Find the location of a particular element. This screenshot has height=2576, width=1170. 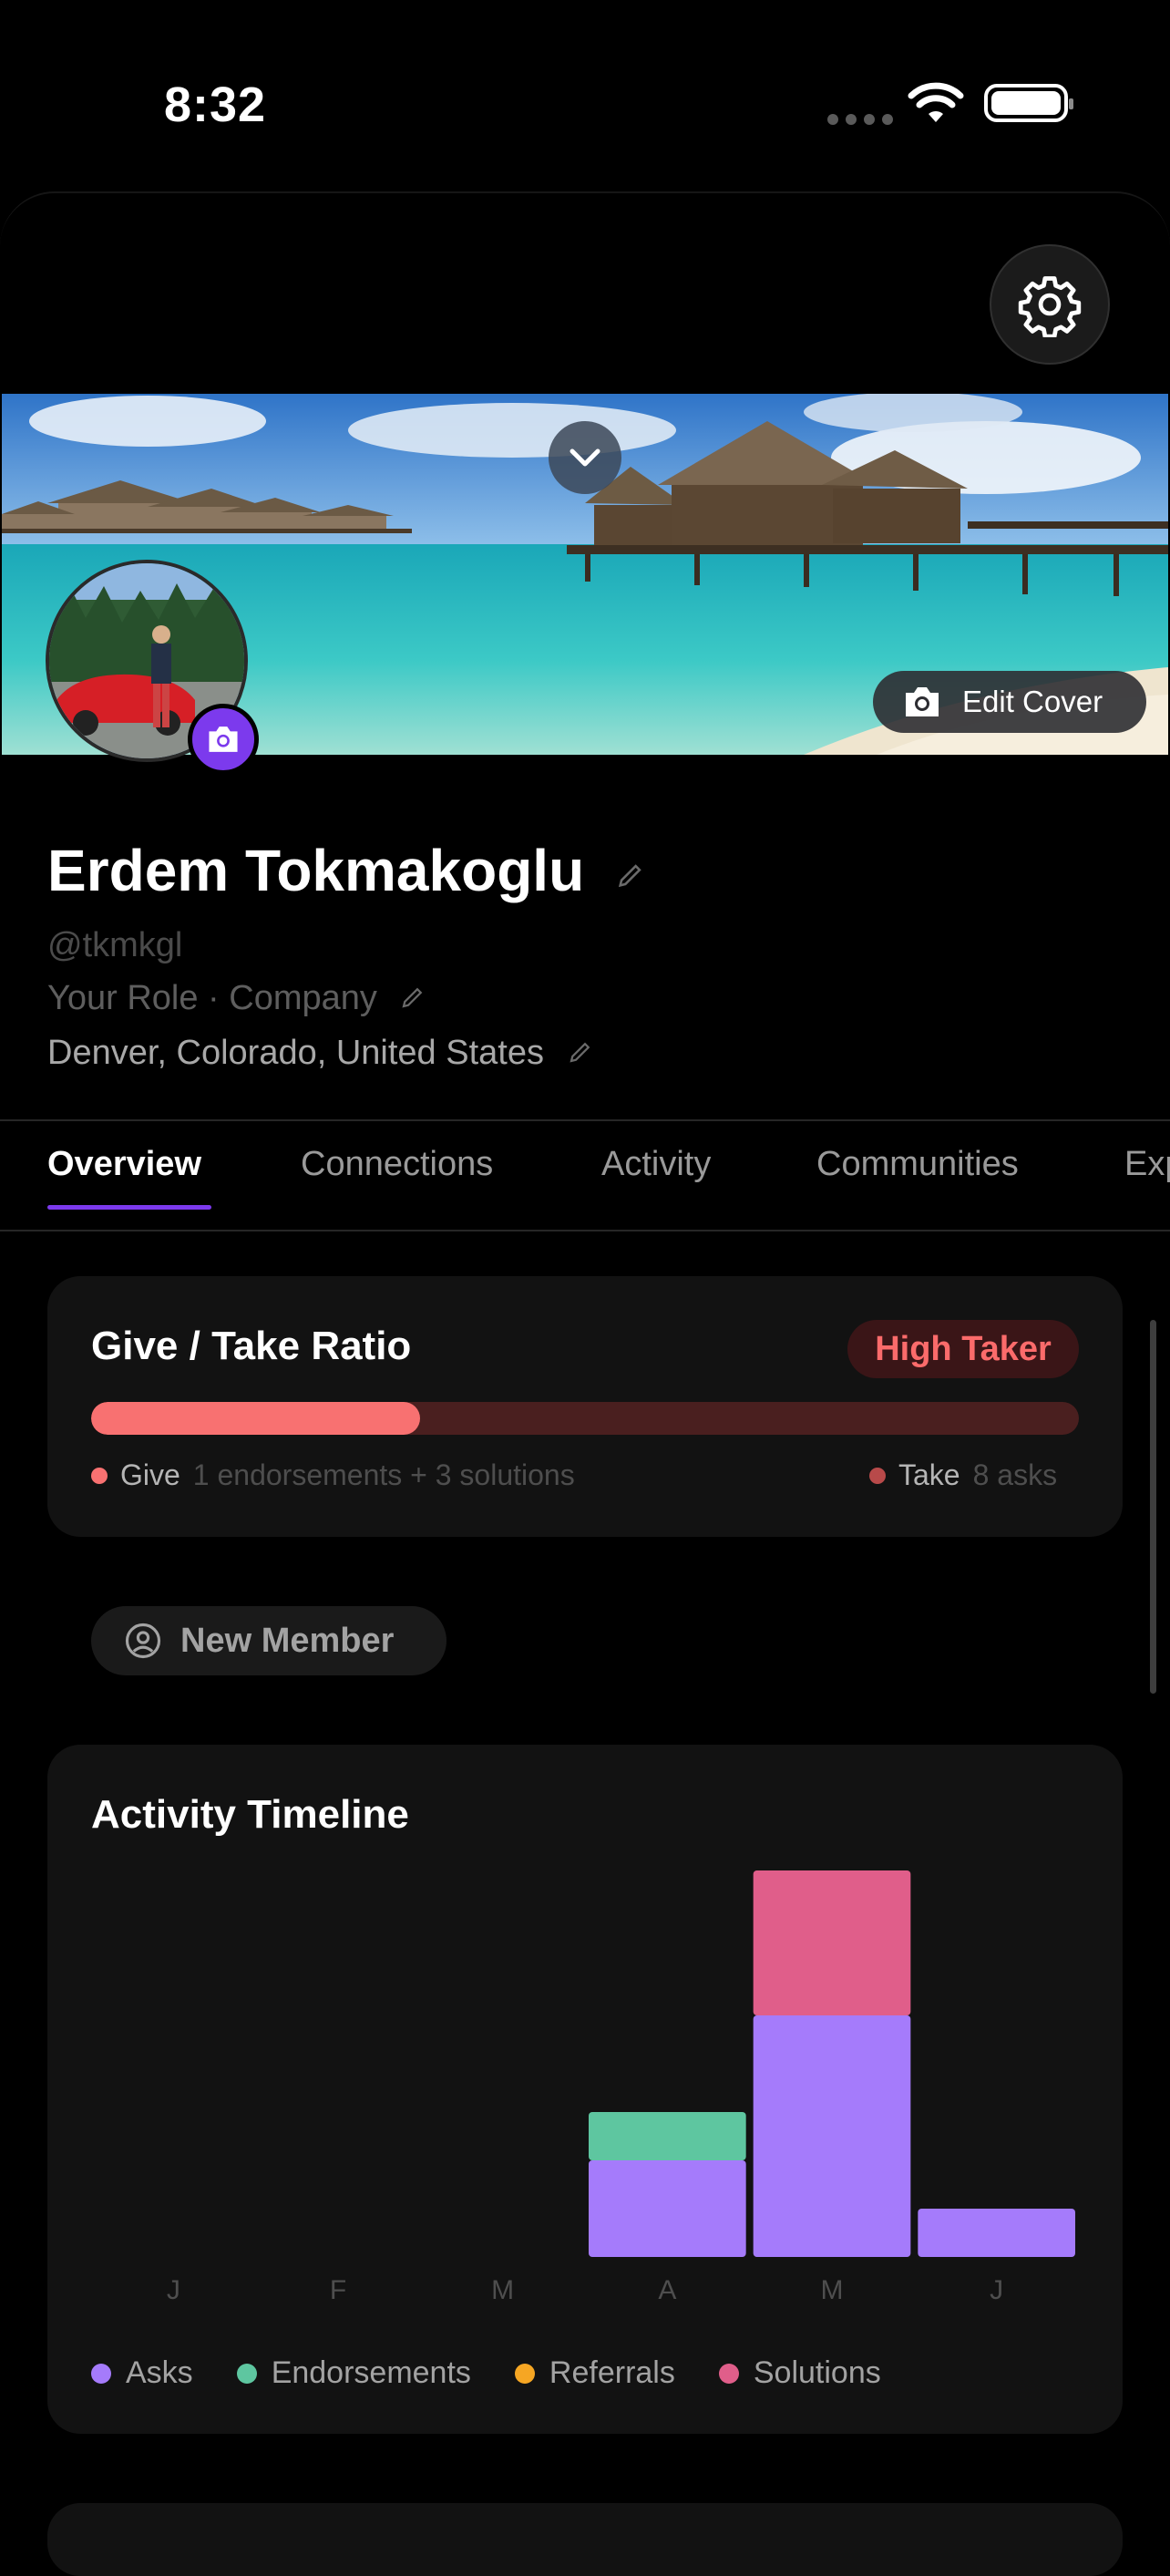

legend-item-endorsements: Endorsements is located at coordinates (354, 2373).